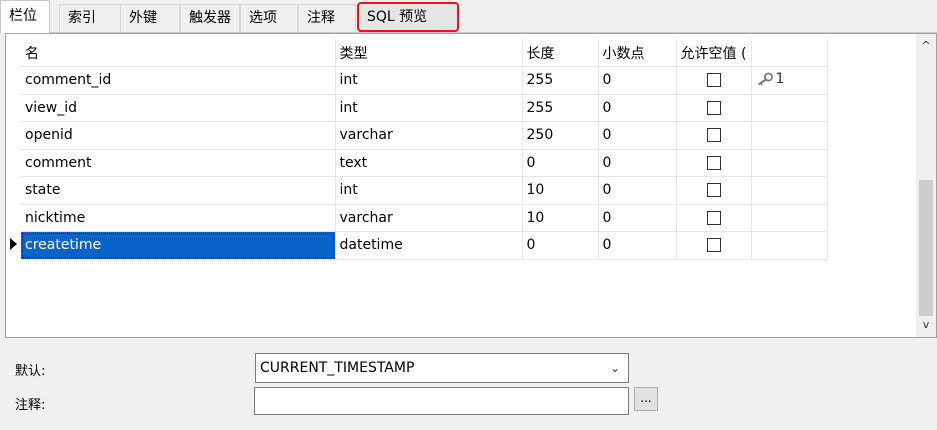  Describe the element at coordinates (178, 218) in the screenshot. I see `field-name: nicktime` at that location.